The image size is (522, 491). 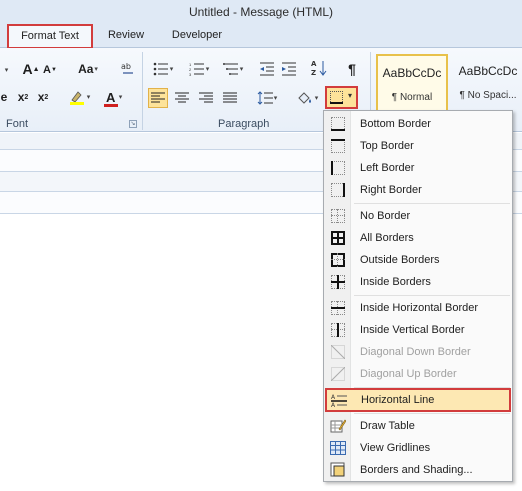 I want to click on increase-indent-button, so click(x=289, y=69).